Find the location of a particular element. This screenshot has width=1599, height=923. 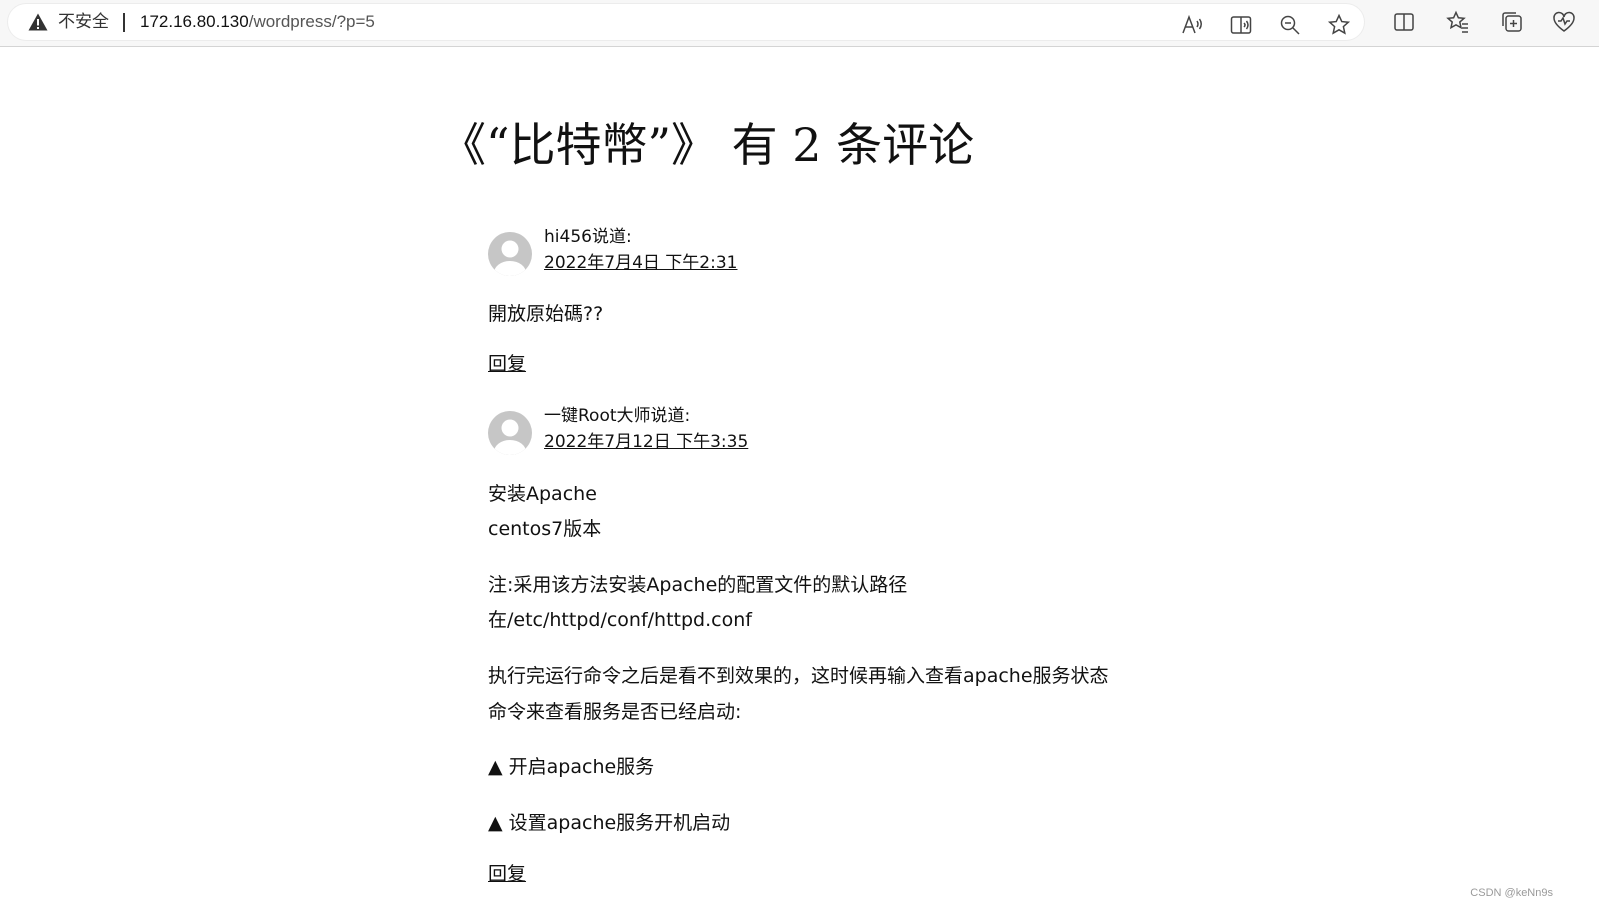

browser-essentials-icon is located at coordinates (1564, 22).